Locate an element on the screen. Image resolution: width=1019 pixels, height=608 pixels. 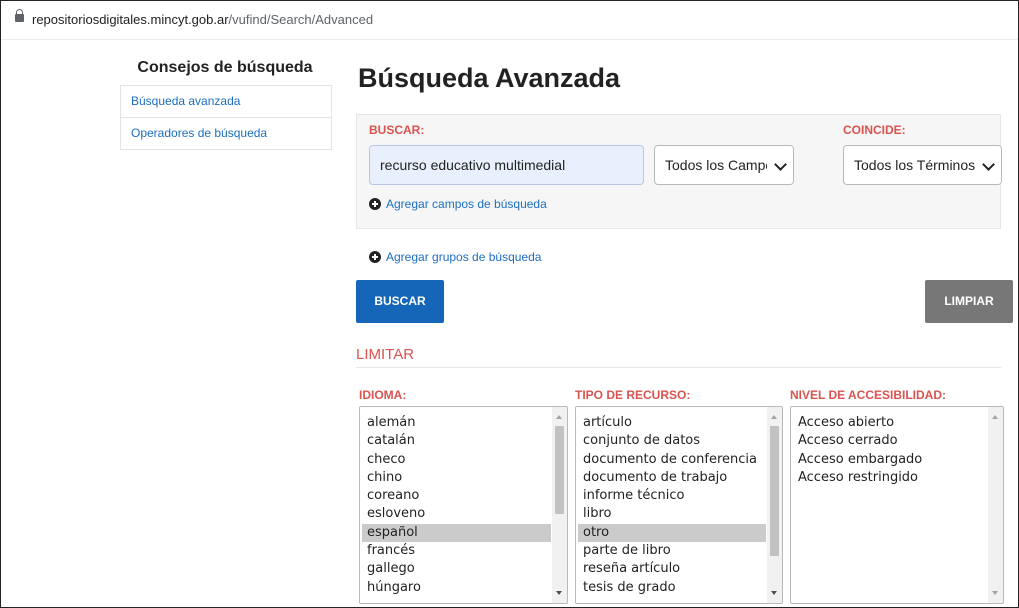
url-path: /vufind/Search/Advanced is located at coordinates (301, 19).